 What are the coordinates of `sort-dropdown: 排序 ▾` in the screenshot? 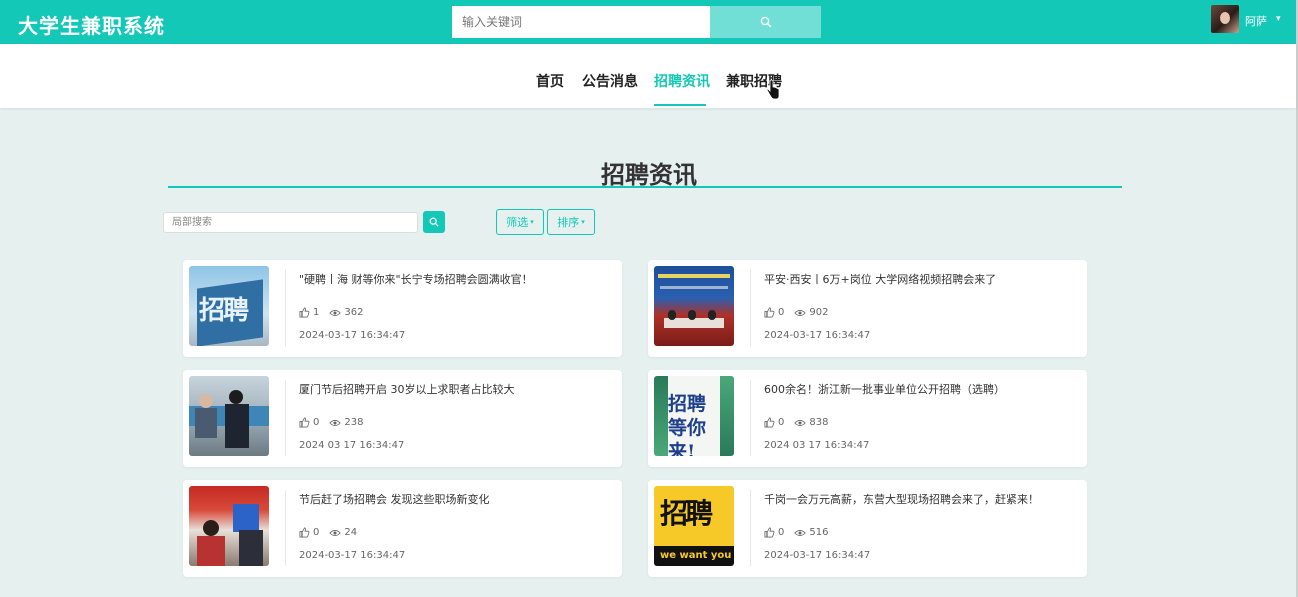 It's located at (571, 222).